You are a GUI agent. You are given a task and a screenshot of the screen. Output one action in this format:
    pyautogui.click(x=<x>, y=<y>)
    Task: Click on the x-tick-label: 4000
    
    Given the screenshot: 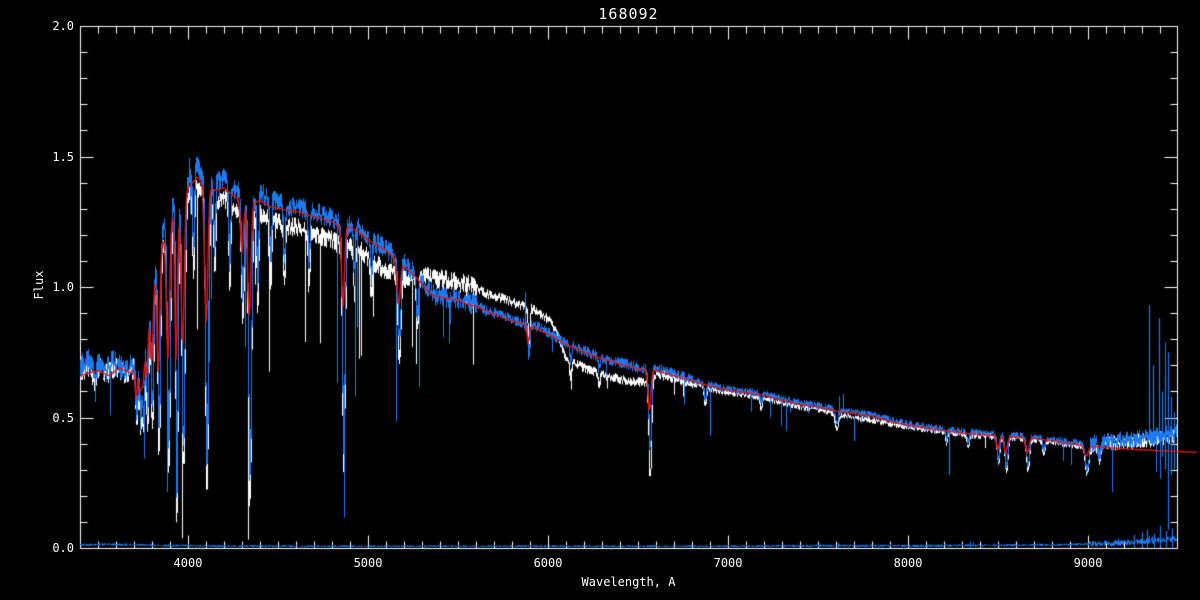 What is the action you would take?
    pyautogui.click(x=188, y=563)
    